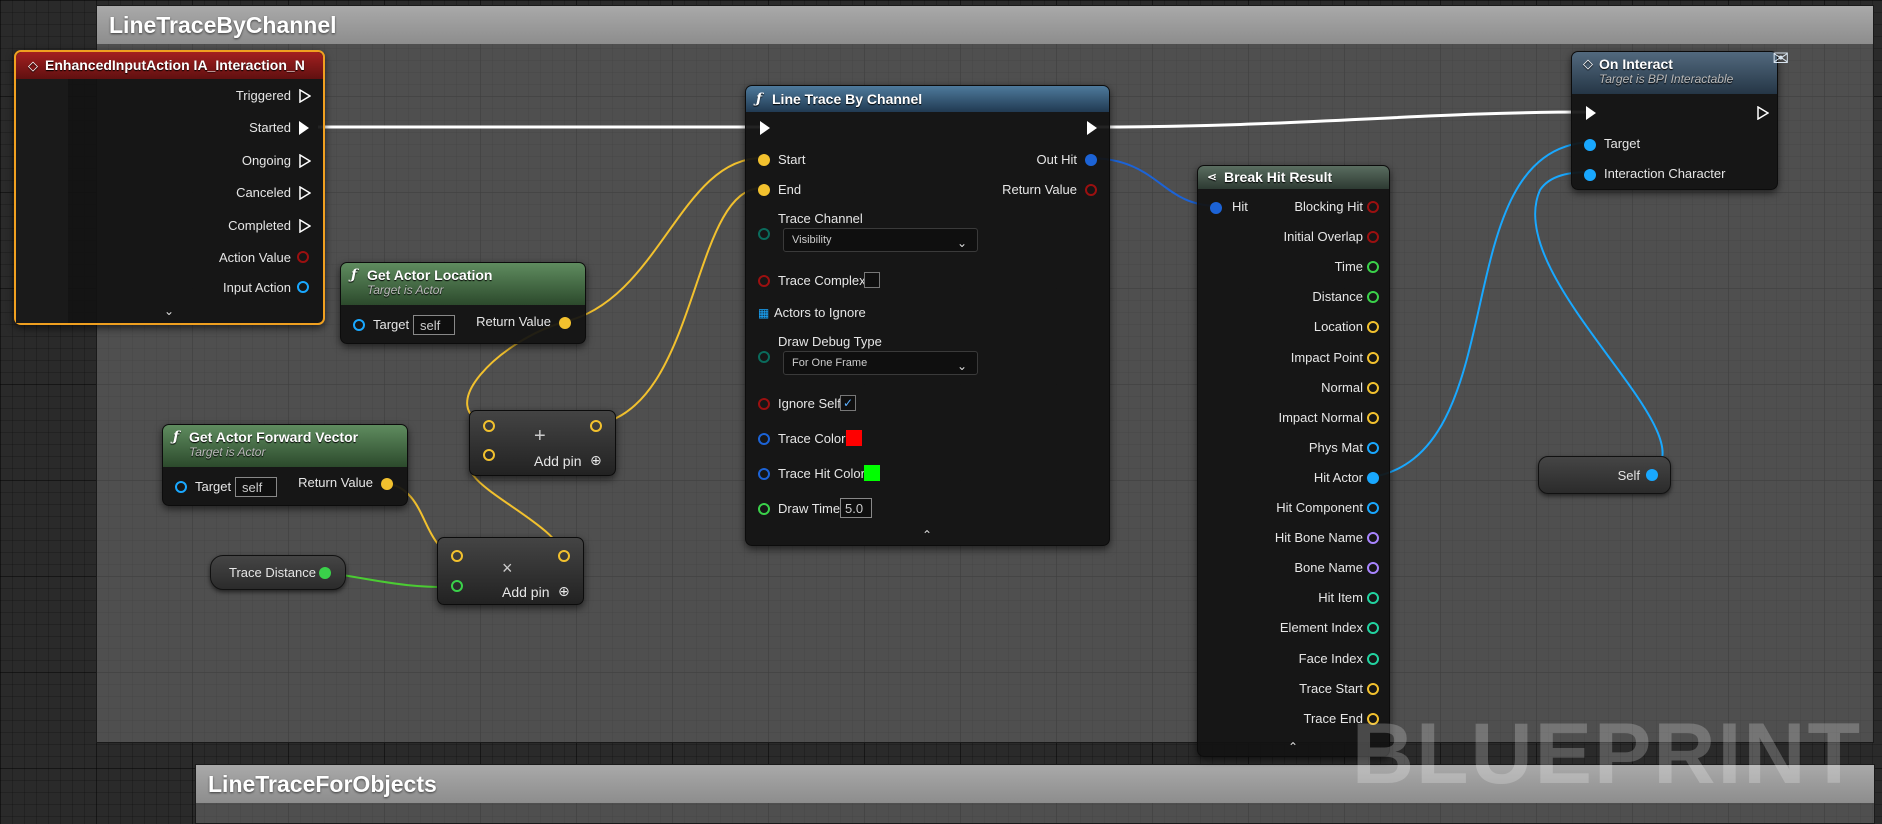 The width and height of the screenshot is (1882, 824). Describe the element at coordinates (764, 404) in the screenshot. I see `bool-pin-ignore-self` at that location.